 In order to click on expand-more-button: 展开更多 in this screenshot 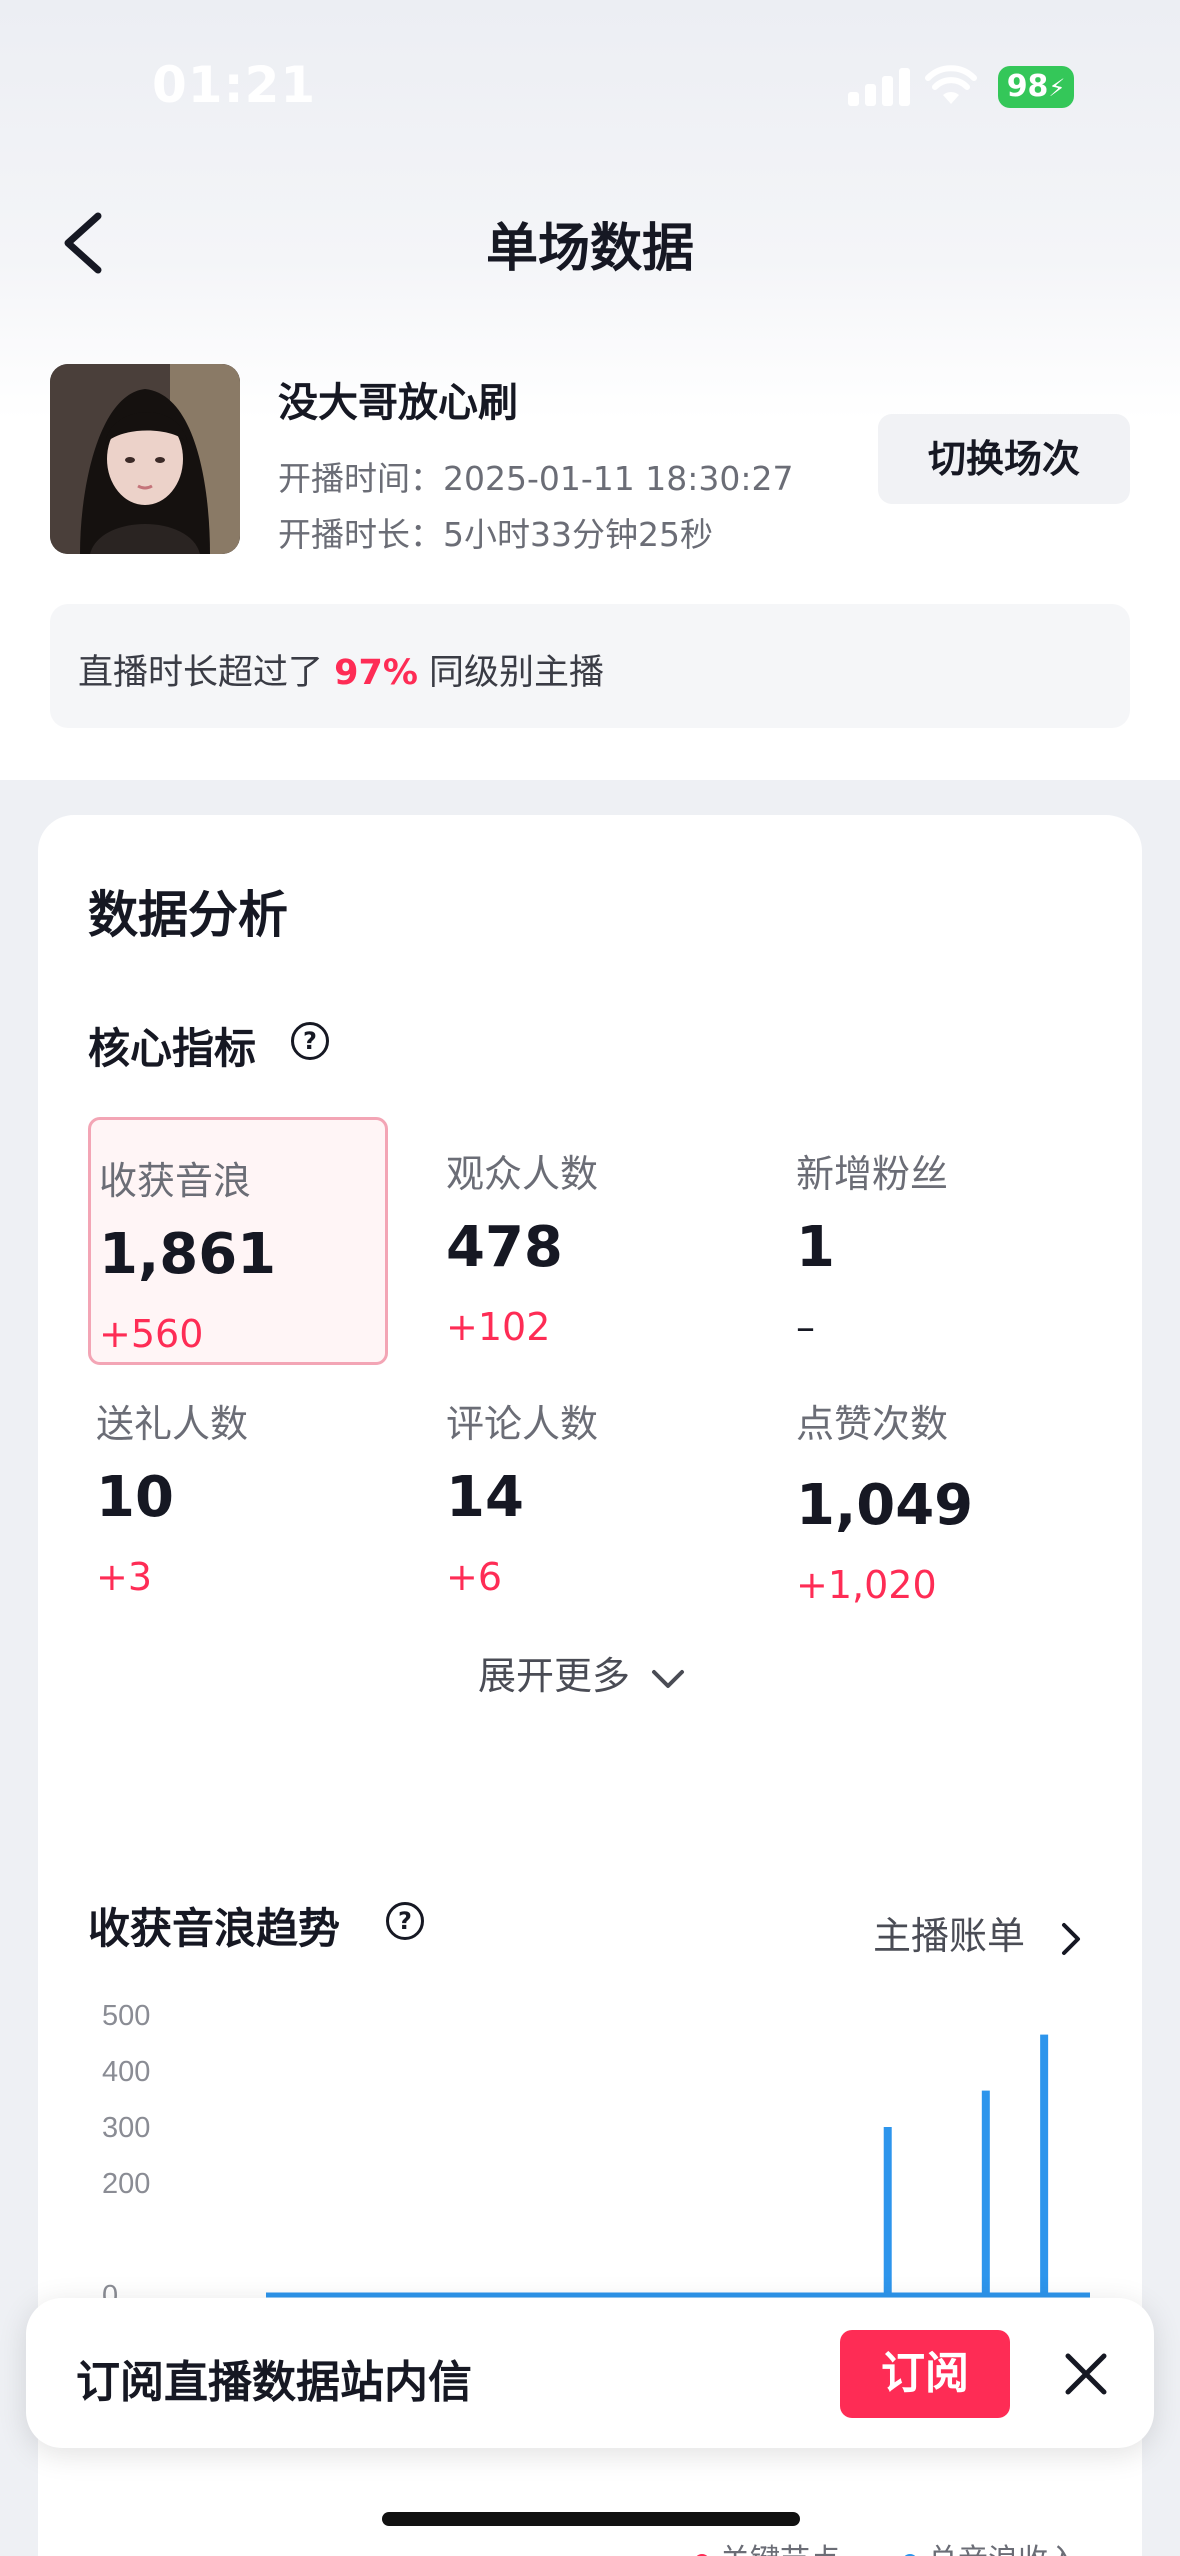, I will do `click(582, 1672)`.